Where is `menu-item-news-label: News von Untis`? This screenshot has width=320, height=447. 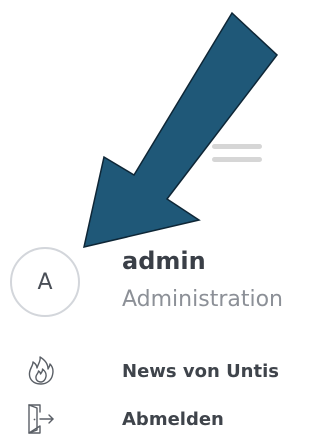
menu-item-news-label: News von Untis is located at coordinates (200, 371).